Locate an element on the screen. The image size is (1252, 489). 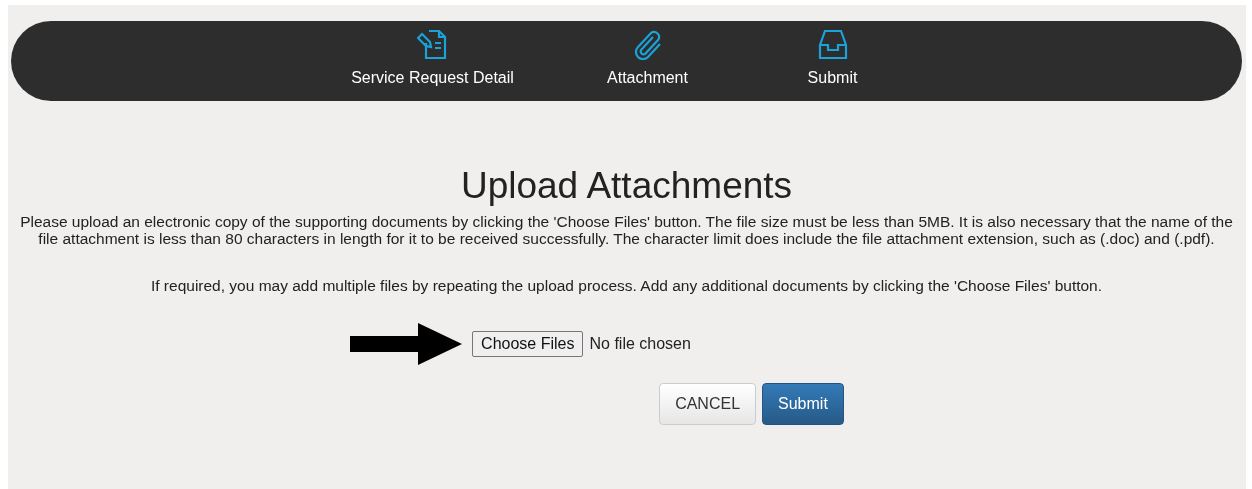
step-label: Attachment is located at coordinates (647, 78).